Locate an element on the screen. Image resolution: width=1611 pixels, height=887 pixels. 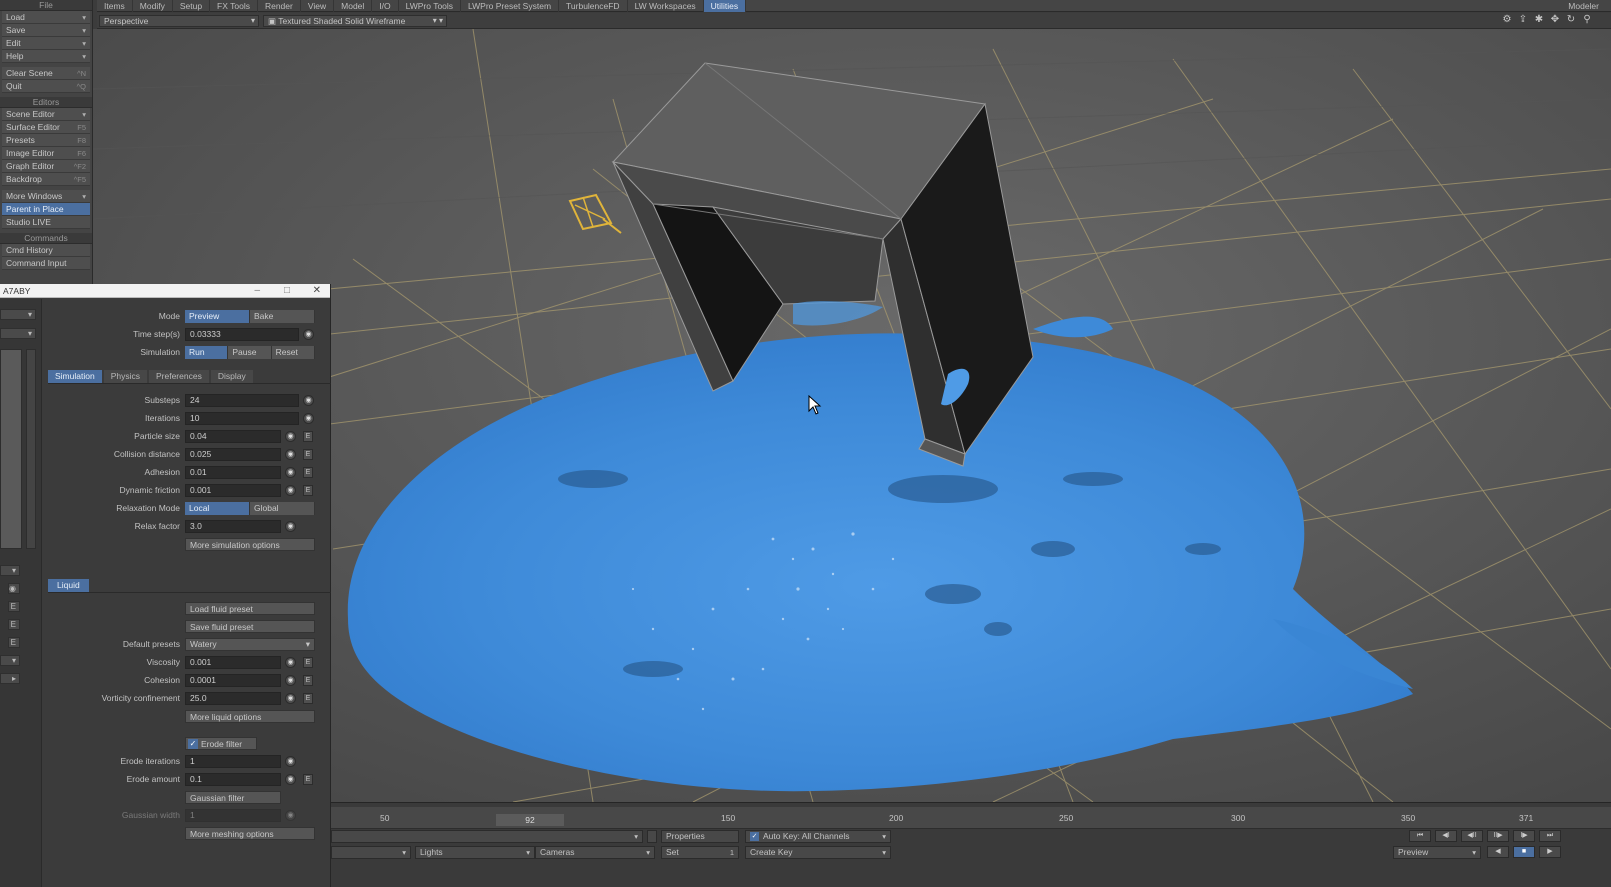
surface-editor-button: Surface Editor F5 is located at coordinates (46, 127).